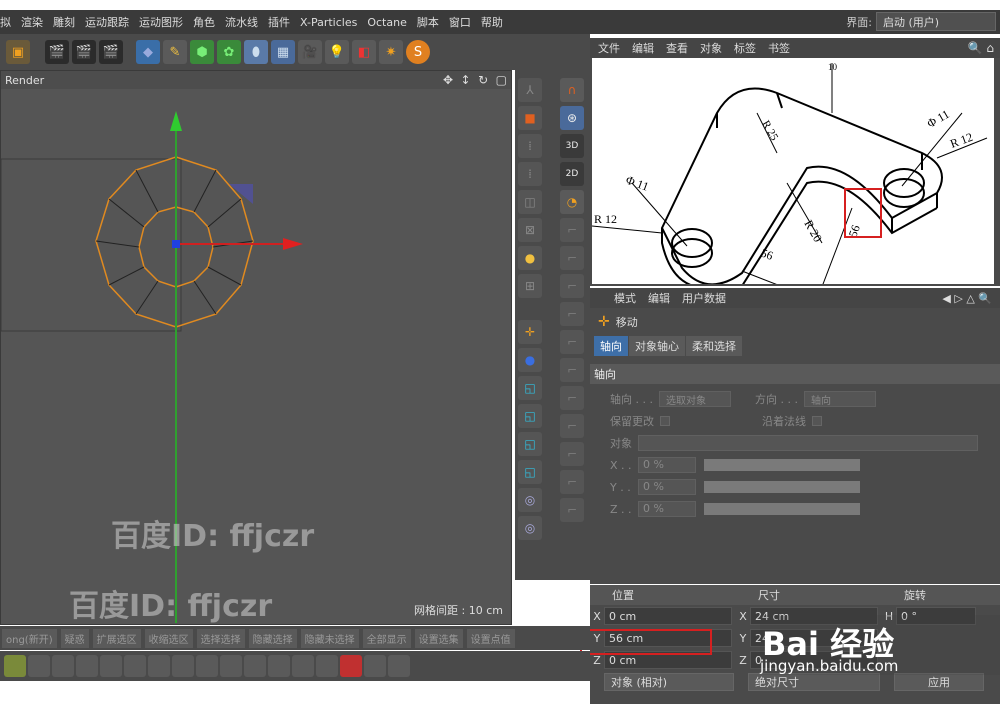 This screenshot has width=1000, height=704. What do you see at coordinates (448, 80) in the screenshot?
I see `move-view-icon: ✥` at bounding box center [448, 80].